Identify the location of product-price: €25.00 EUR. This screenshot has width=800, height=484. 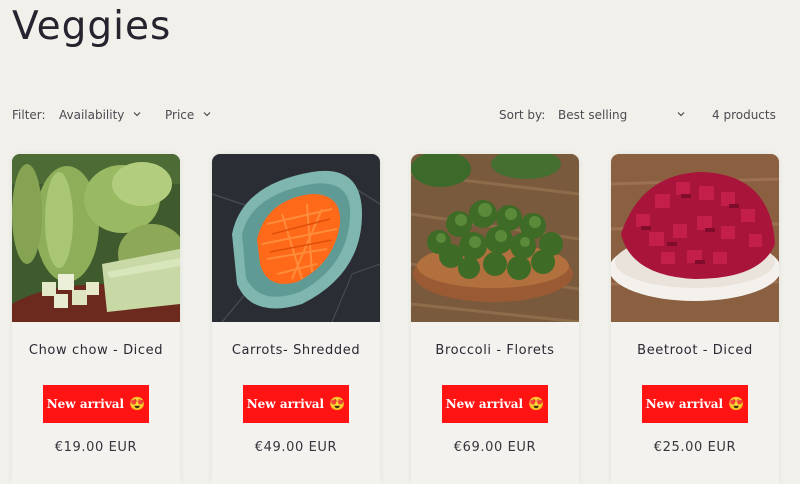
(695, 447).